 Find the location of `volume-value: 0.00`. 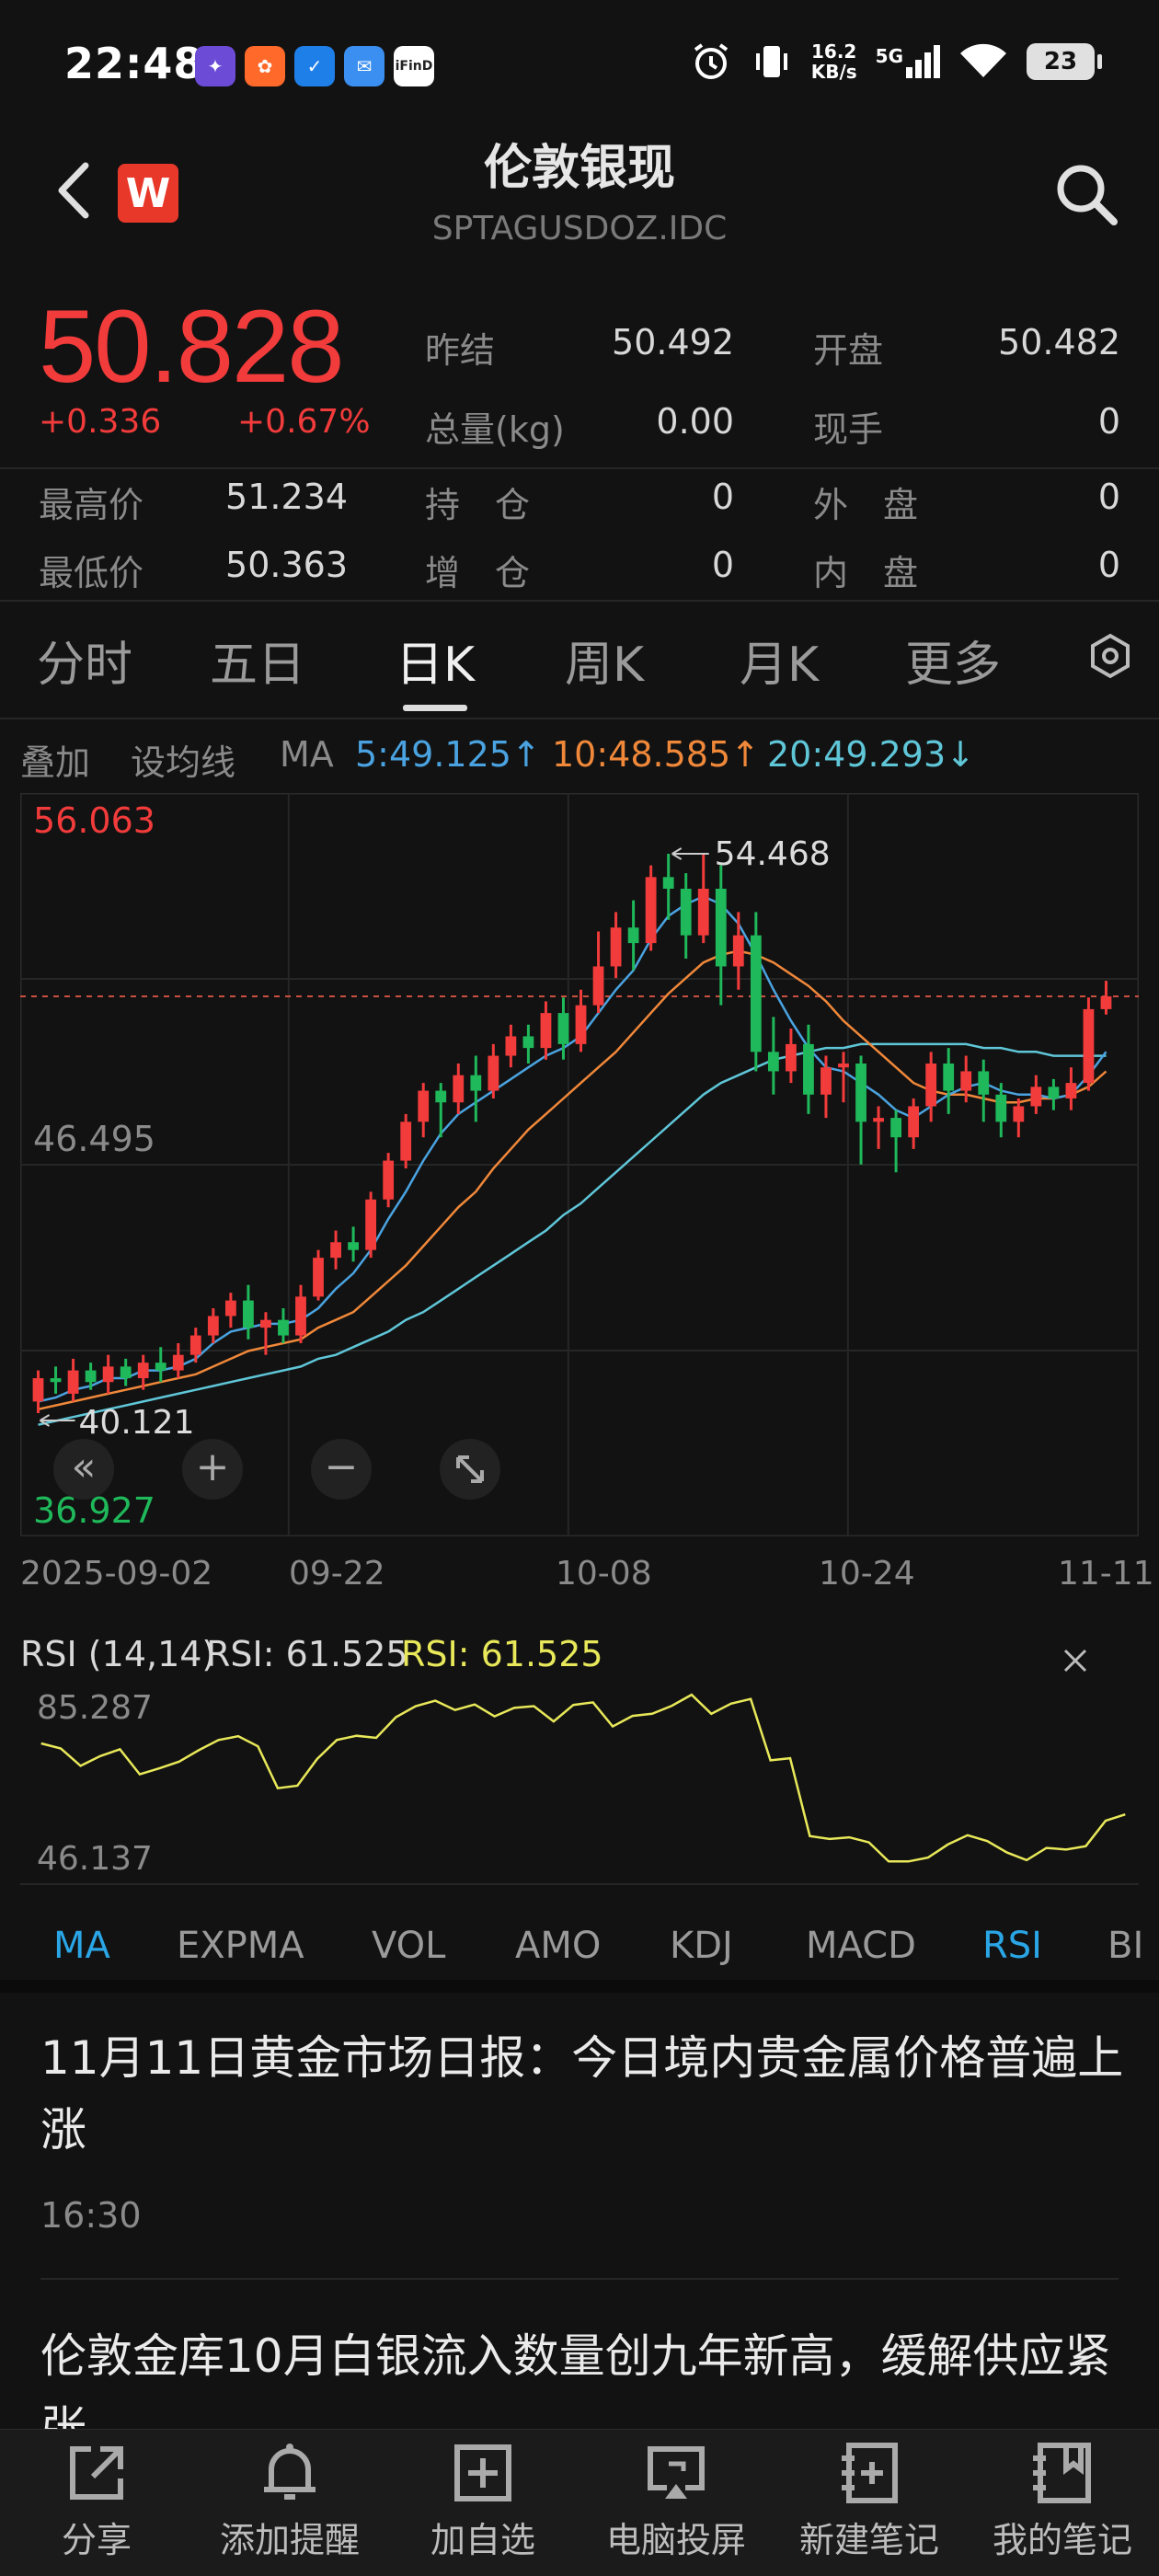

volume-value: 0.00 is located at coordinates (695, 421).